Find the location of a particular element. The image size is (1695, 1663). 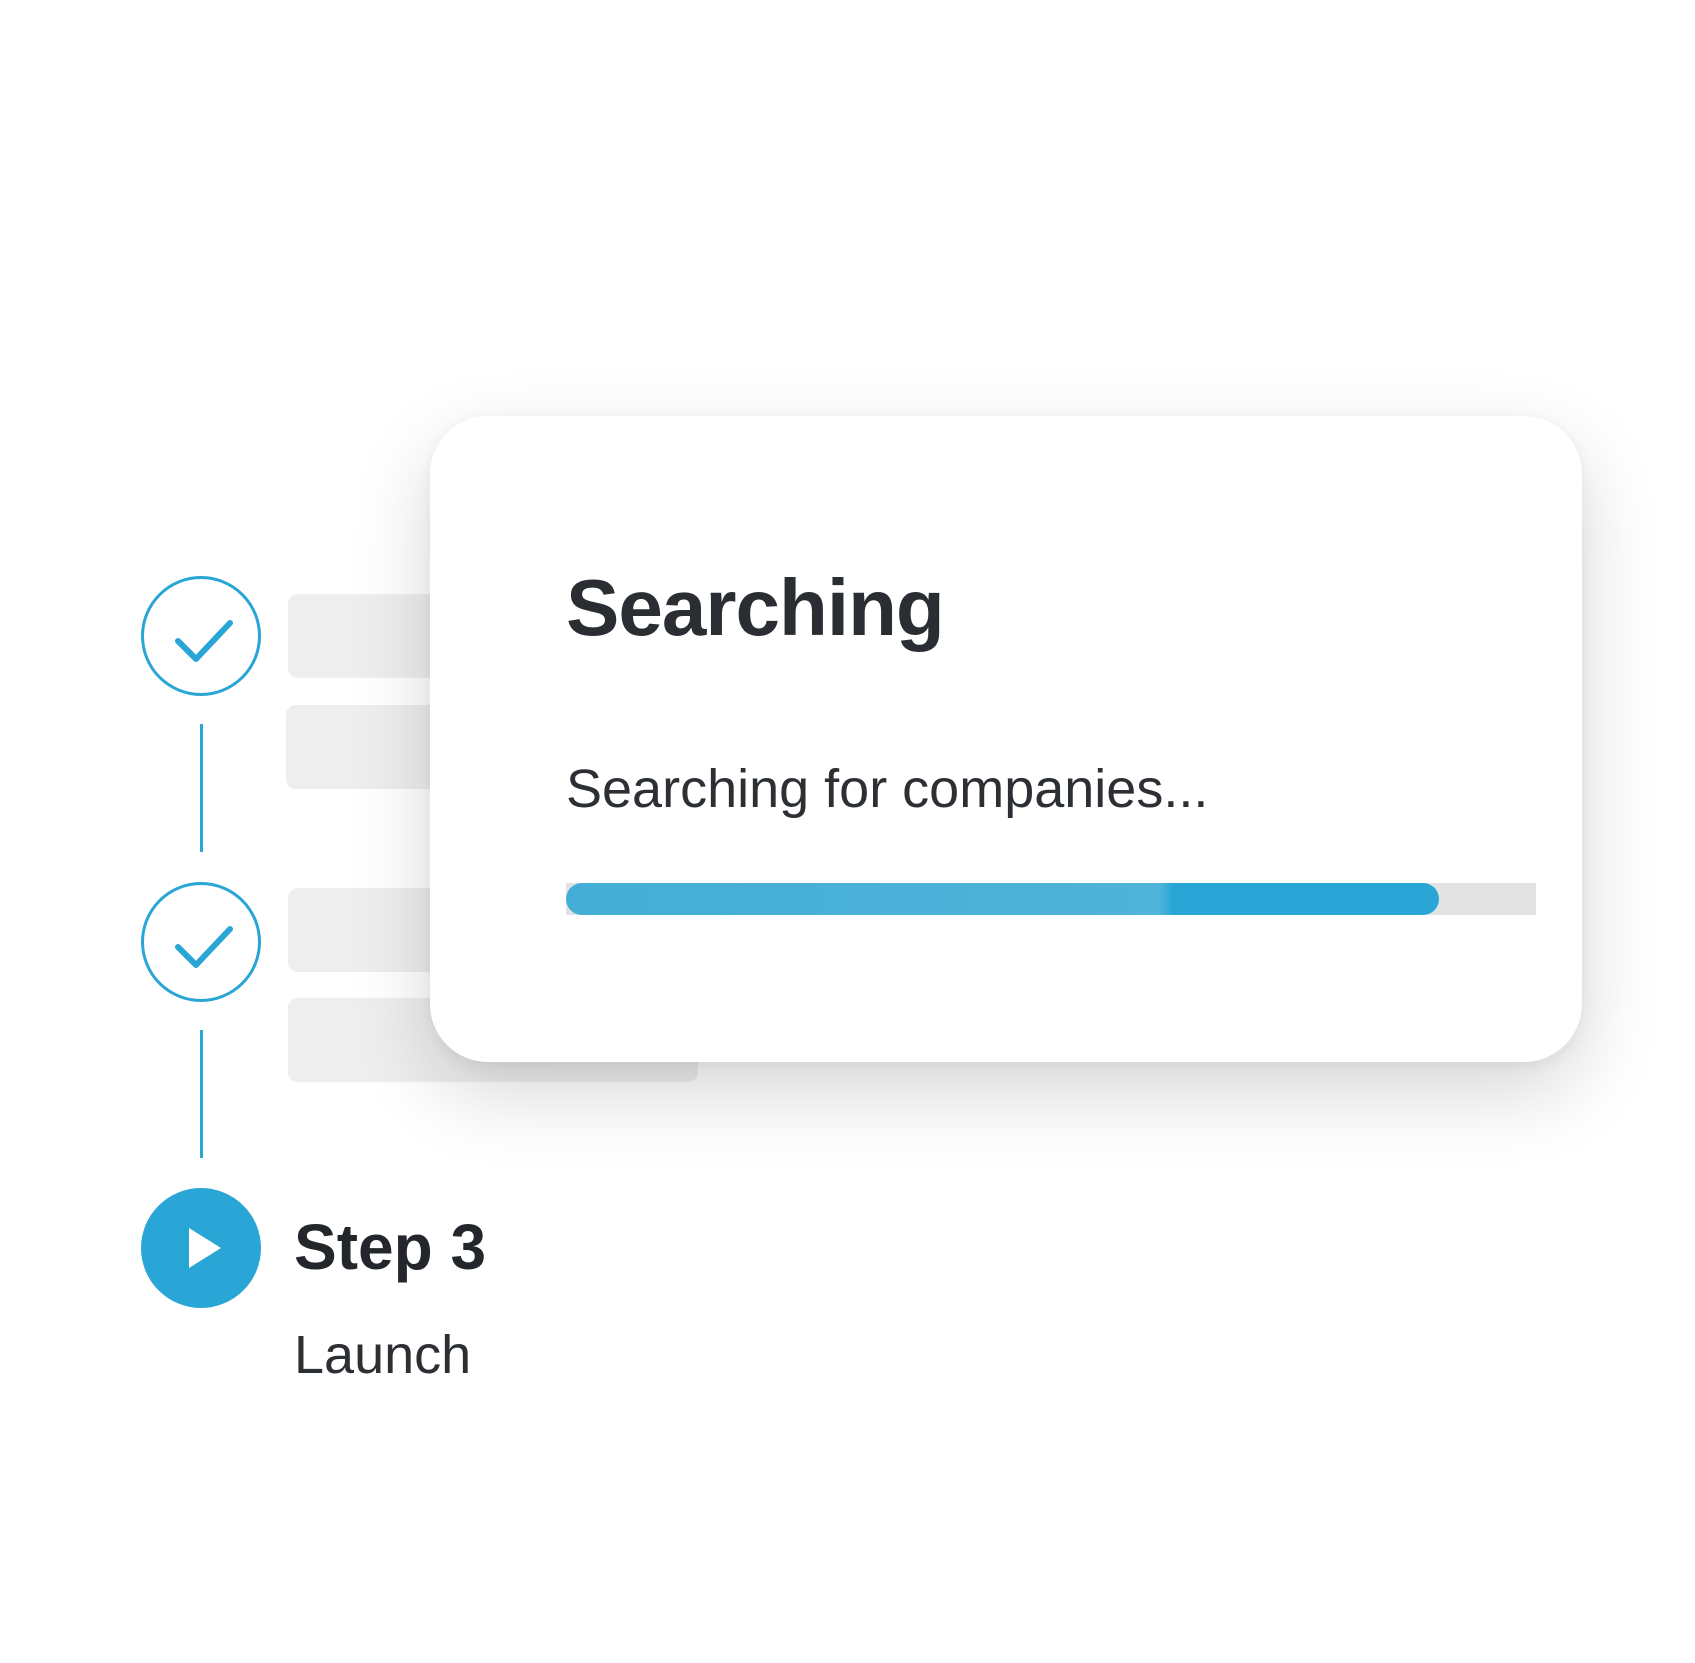

step-3-subtitle: Launch is located at coordinates (383, 1355).